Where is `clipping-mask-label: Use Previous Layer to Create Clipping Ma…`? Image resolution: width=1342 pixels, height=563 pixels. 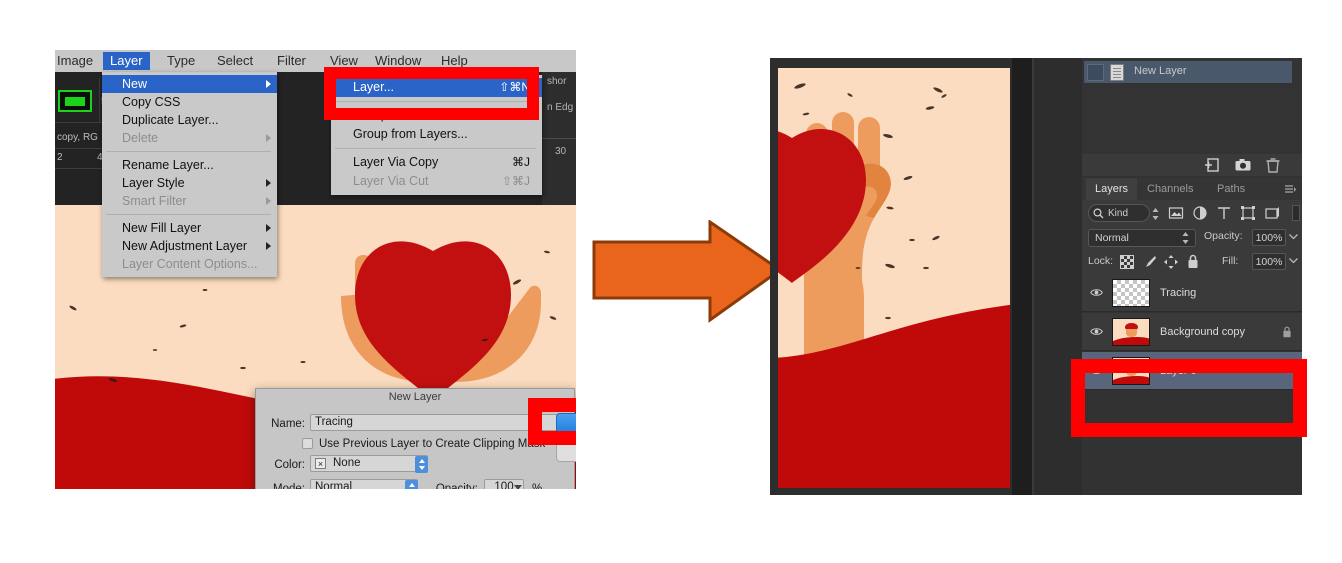
clipping-mask-label: Use Previous Layer to Create Clipping Ma… is located at coordinates (432, 444).